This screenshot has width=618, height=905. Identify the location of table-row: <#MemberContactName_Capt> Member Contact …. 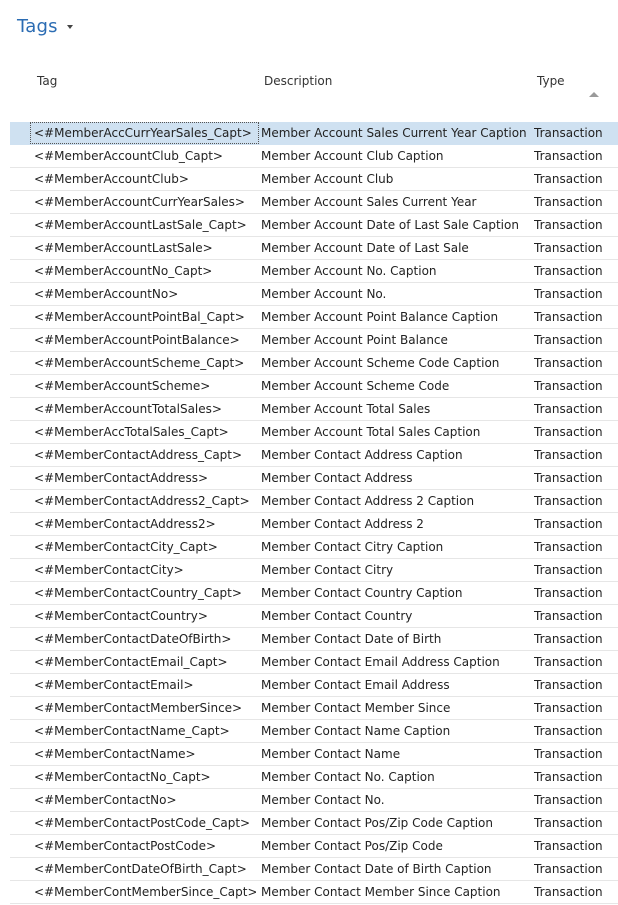
(314, 731).